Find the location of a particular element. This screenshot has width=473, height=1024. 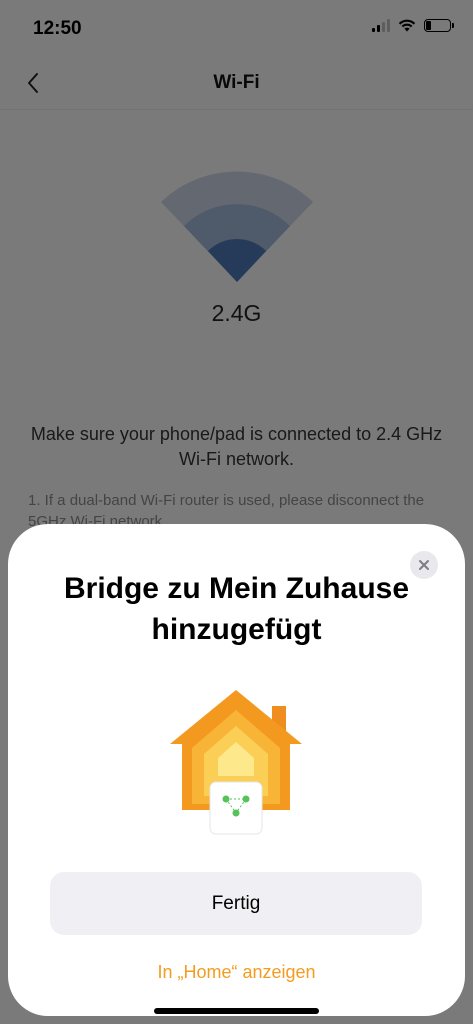

done-button: Fertig is located at coordinates (236, 903).